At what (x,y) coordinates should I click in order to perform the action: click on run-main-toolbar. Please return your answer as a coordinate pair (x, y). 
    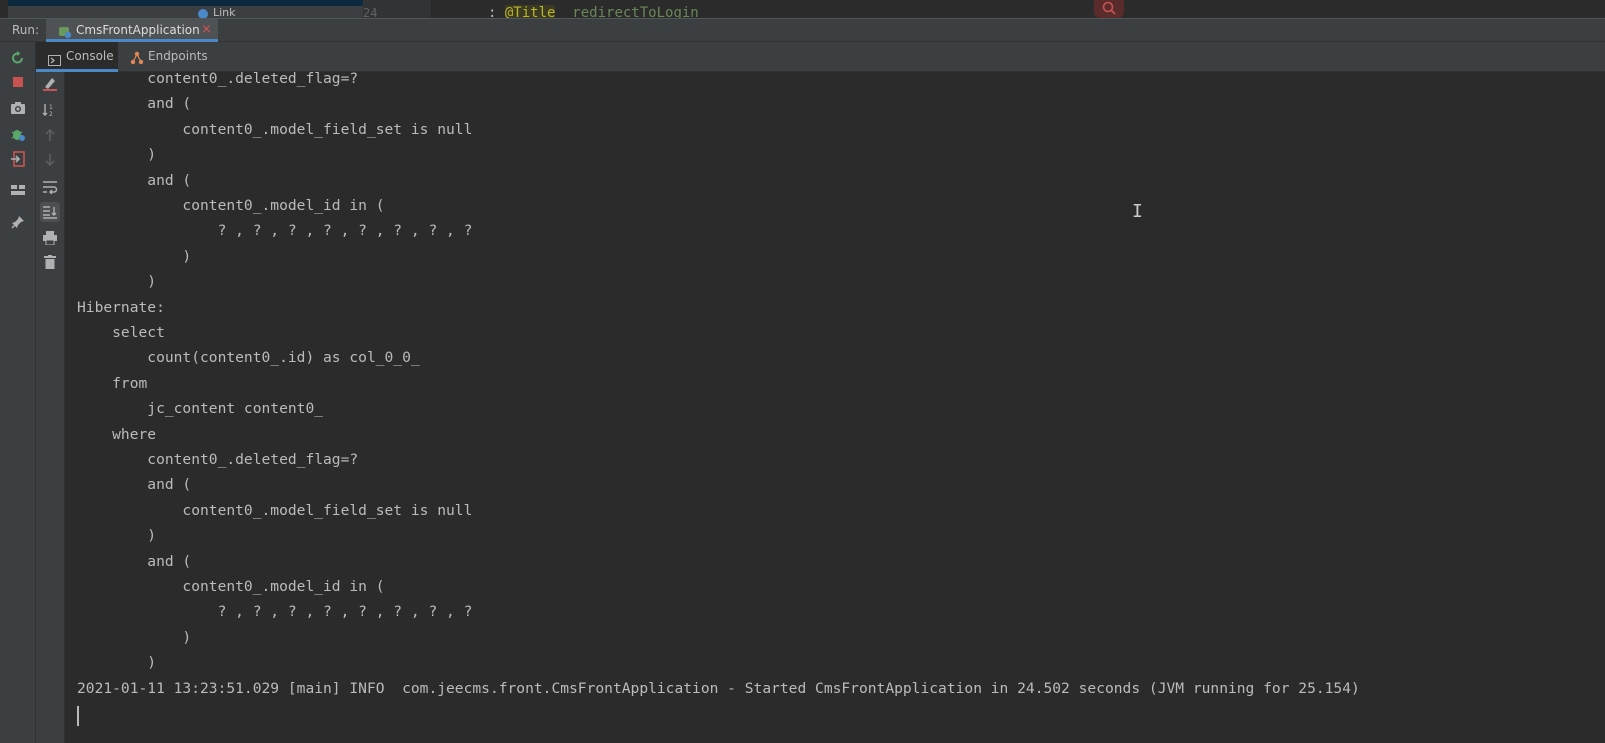
    Looking at the image, I should click on (18, 392).